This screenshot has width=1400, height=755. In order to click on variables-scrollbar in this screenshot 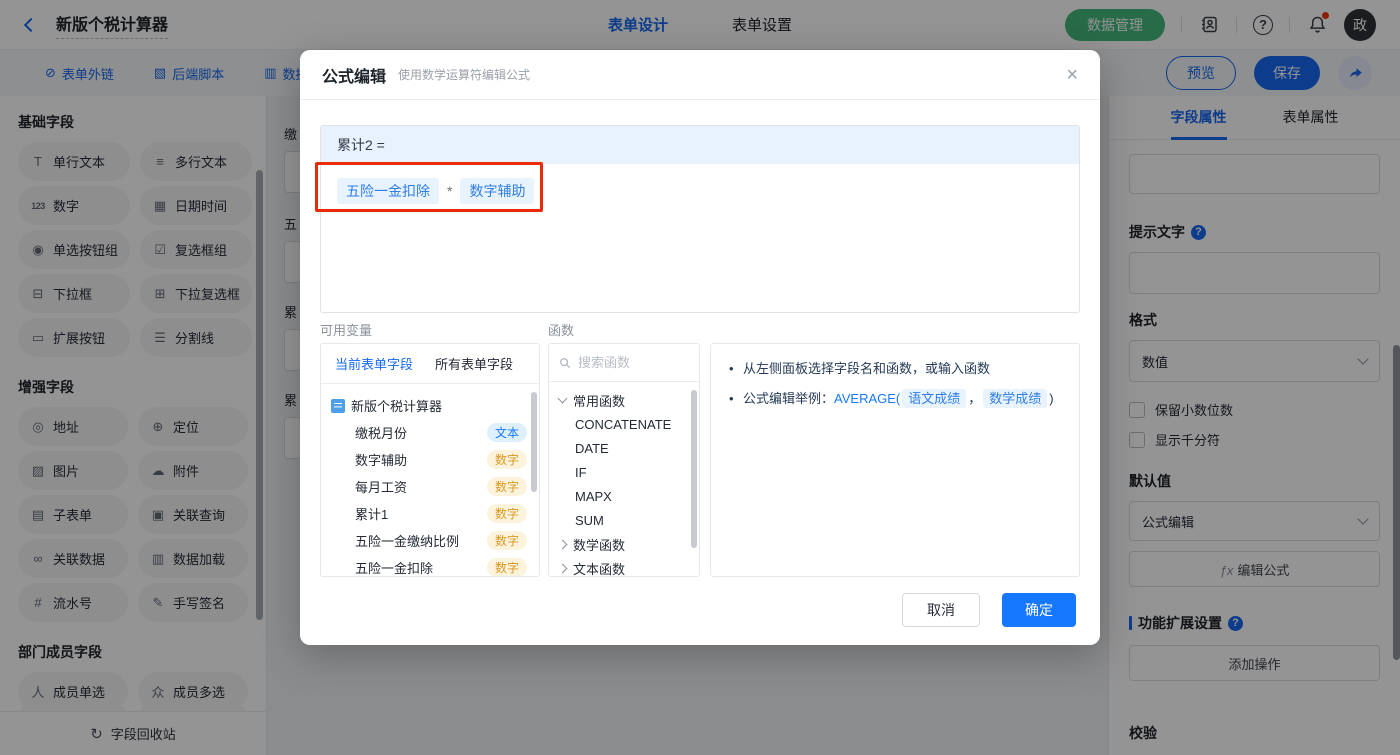, I will do `click(534, 442)`.